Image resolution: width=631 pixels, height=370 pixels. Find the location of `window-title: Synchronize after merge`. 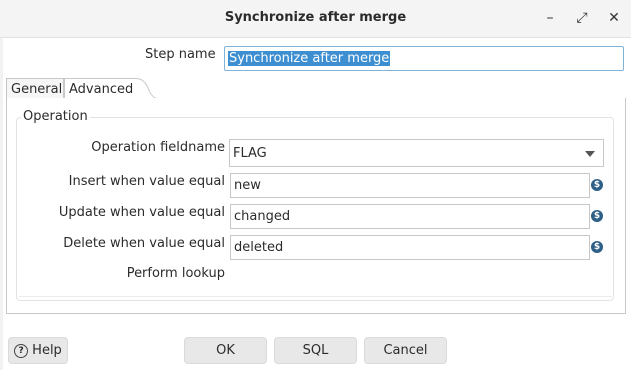

window-title: Synchronize after merge is located at coordinates (315, 17).